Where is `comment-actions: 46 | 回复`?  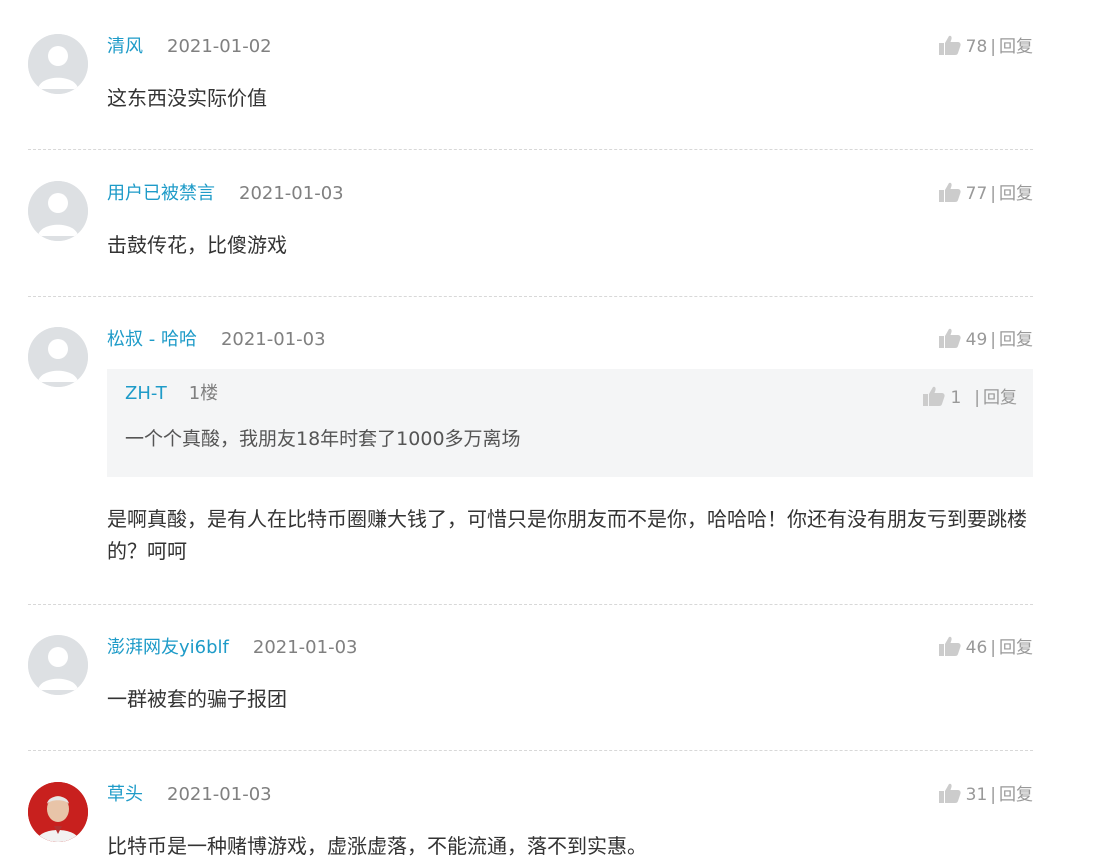 comment-actions: 46 | 回复 is located at coordinates (985, 648).